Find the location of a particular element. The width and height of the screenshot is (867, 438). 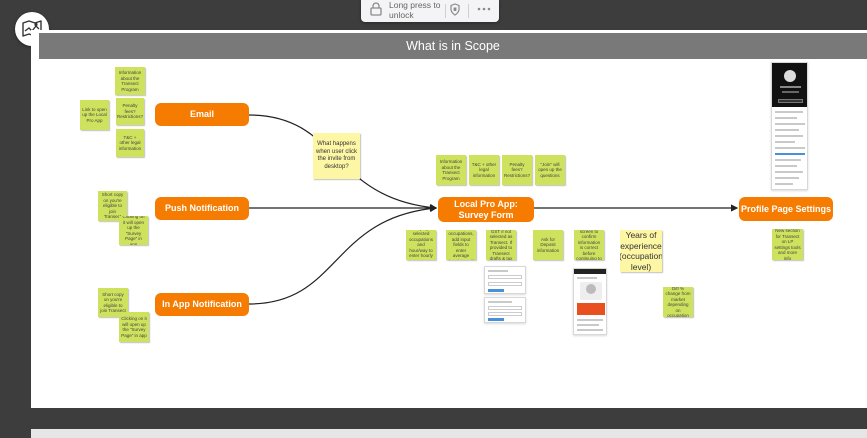

node-push-notification: Push Notification is located at coordinates (202, 208).